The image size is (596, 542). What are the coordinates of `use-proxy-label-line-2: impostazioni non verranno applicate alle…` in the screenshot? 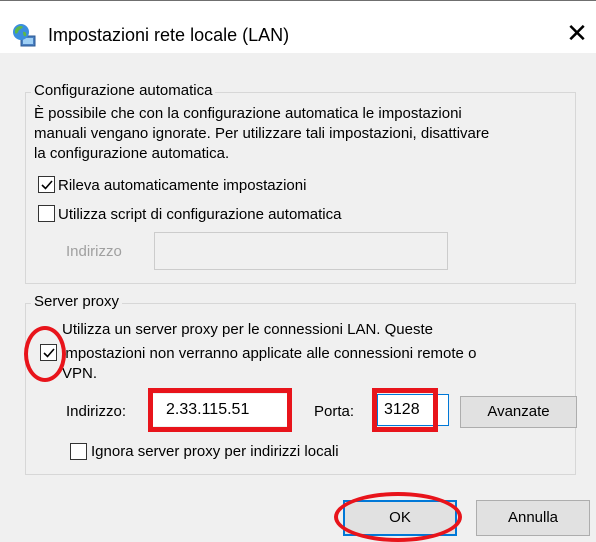 It's located at (269, 353).